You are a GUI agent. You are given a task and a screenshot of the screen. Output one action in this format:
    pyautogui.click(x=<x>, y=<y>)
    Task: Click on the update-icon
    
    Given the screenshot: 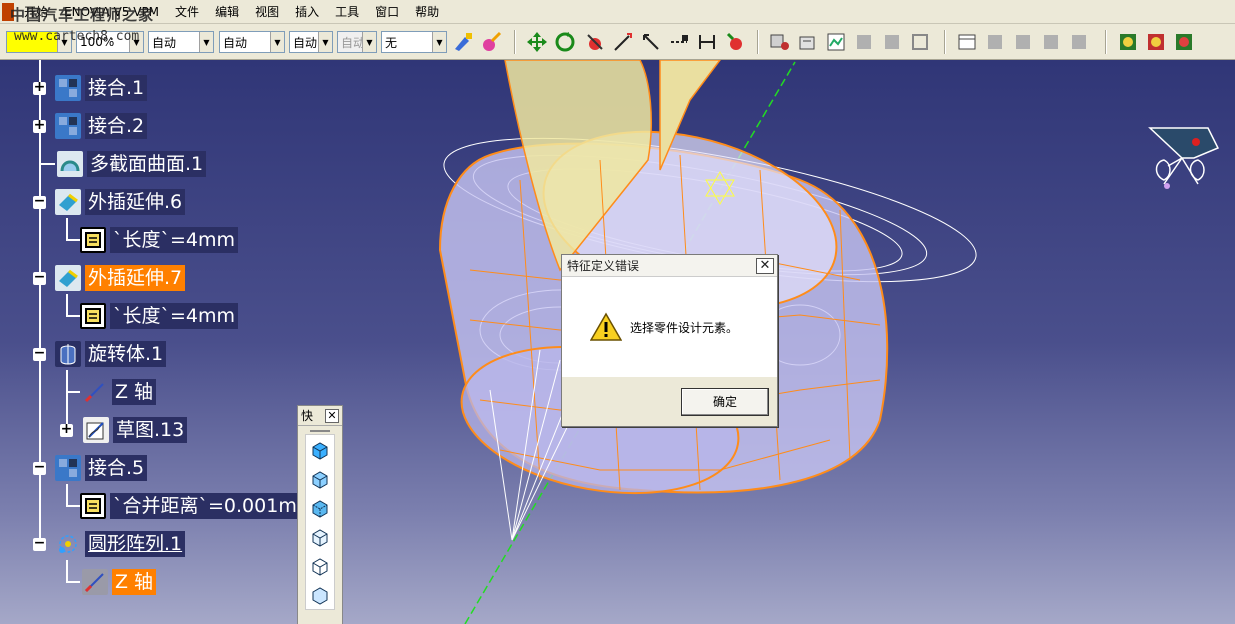 What is the action you would take?
    pyautogui.click(x=808, y=42)
    